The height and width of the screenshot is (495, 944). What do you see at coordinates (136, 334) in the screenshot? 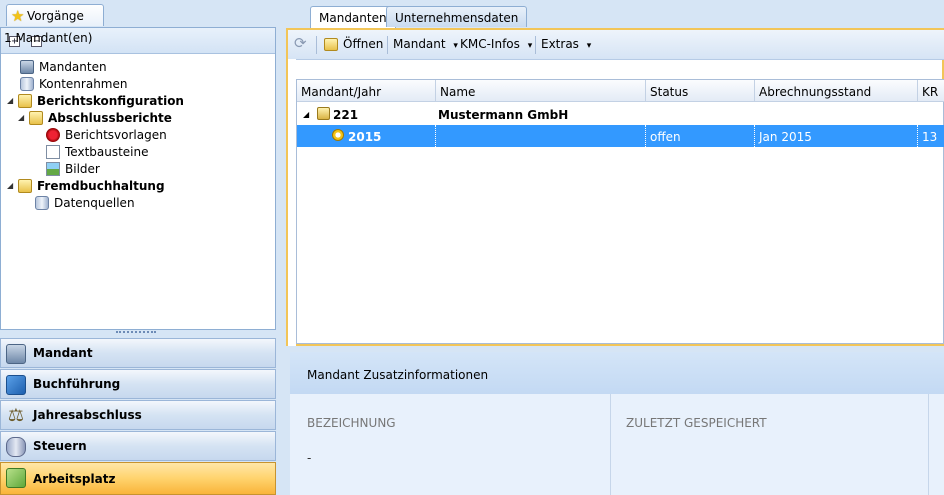
I see `splitter-handle` at bounding box center [136, 334].